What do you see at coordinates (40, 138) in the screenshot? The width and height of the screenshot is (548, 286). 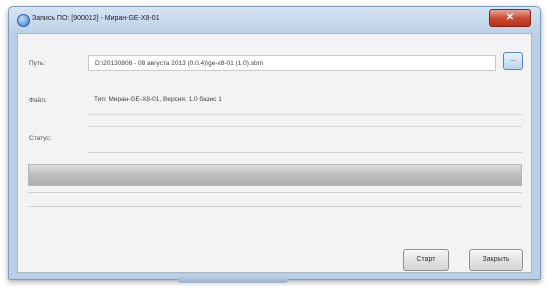 I see `status-label: Статус:` at bounding box center [40, 138].